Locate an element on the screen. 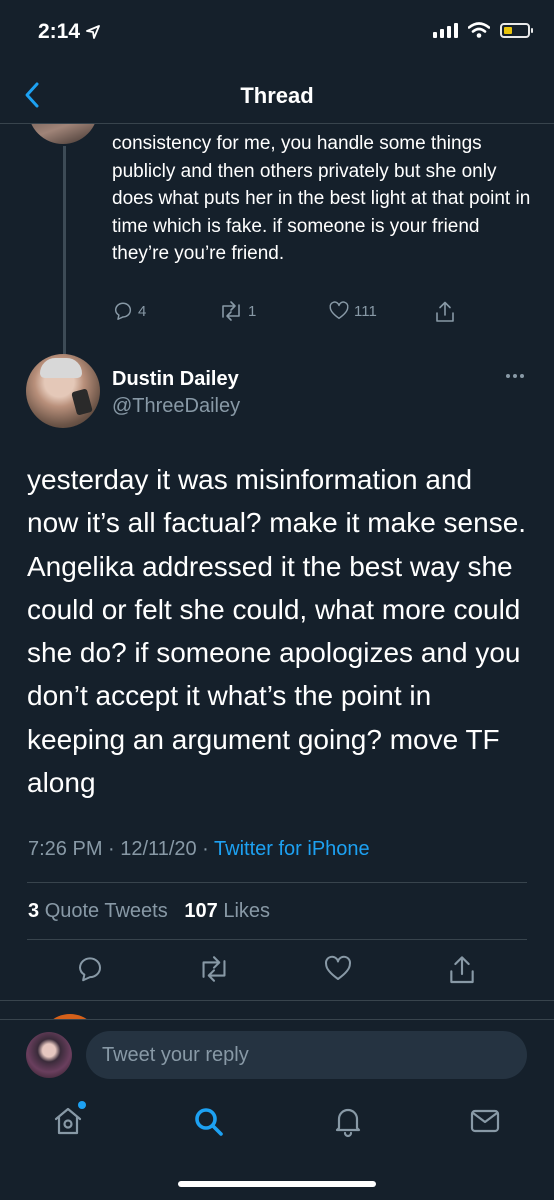  navigation-bar: Thread is located at coordinates (277, 94).